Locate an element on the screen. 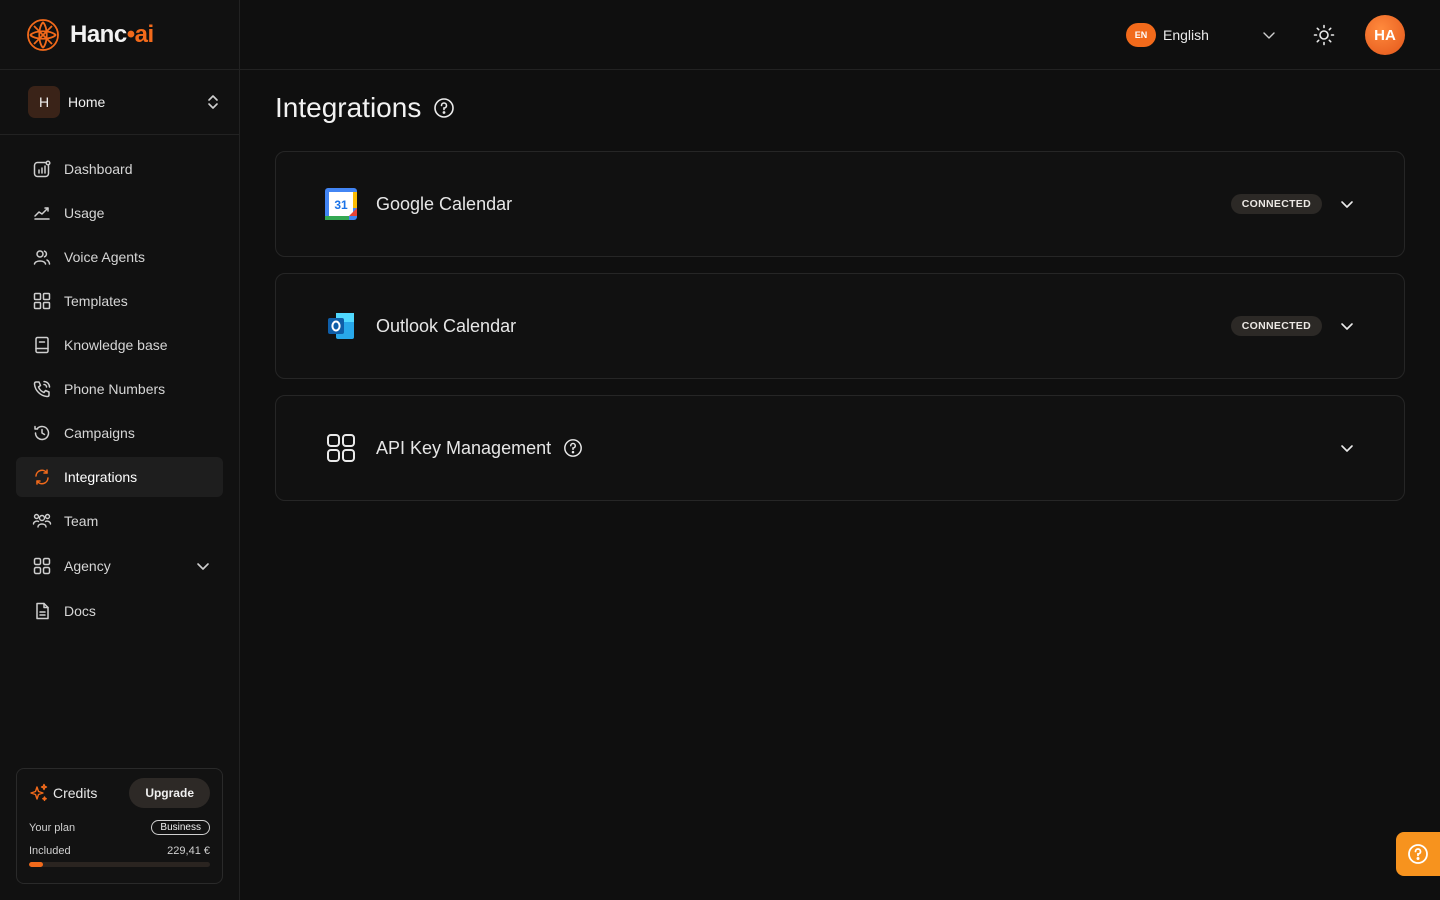 The image size is (1440, 900). sparkles-icon is located at coordinates (39, 793).